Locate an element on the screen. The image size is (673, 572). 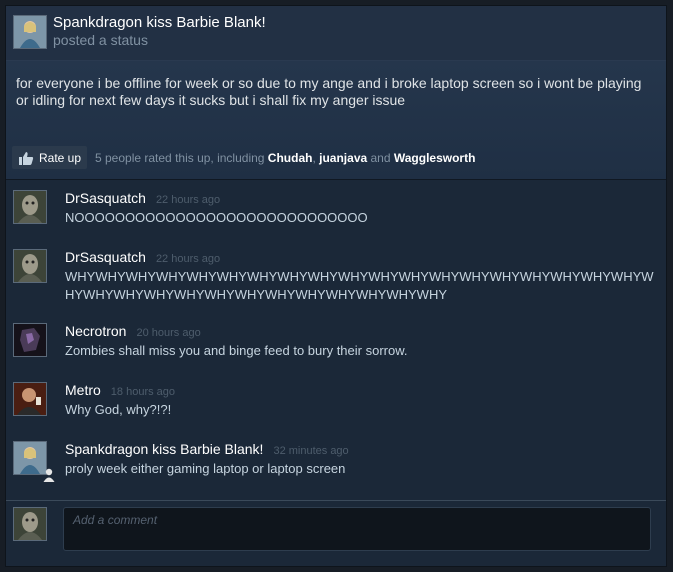
rated-prefix: 5 people rated this up, including is located at coordinates (181, 158).